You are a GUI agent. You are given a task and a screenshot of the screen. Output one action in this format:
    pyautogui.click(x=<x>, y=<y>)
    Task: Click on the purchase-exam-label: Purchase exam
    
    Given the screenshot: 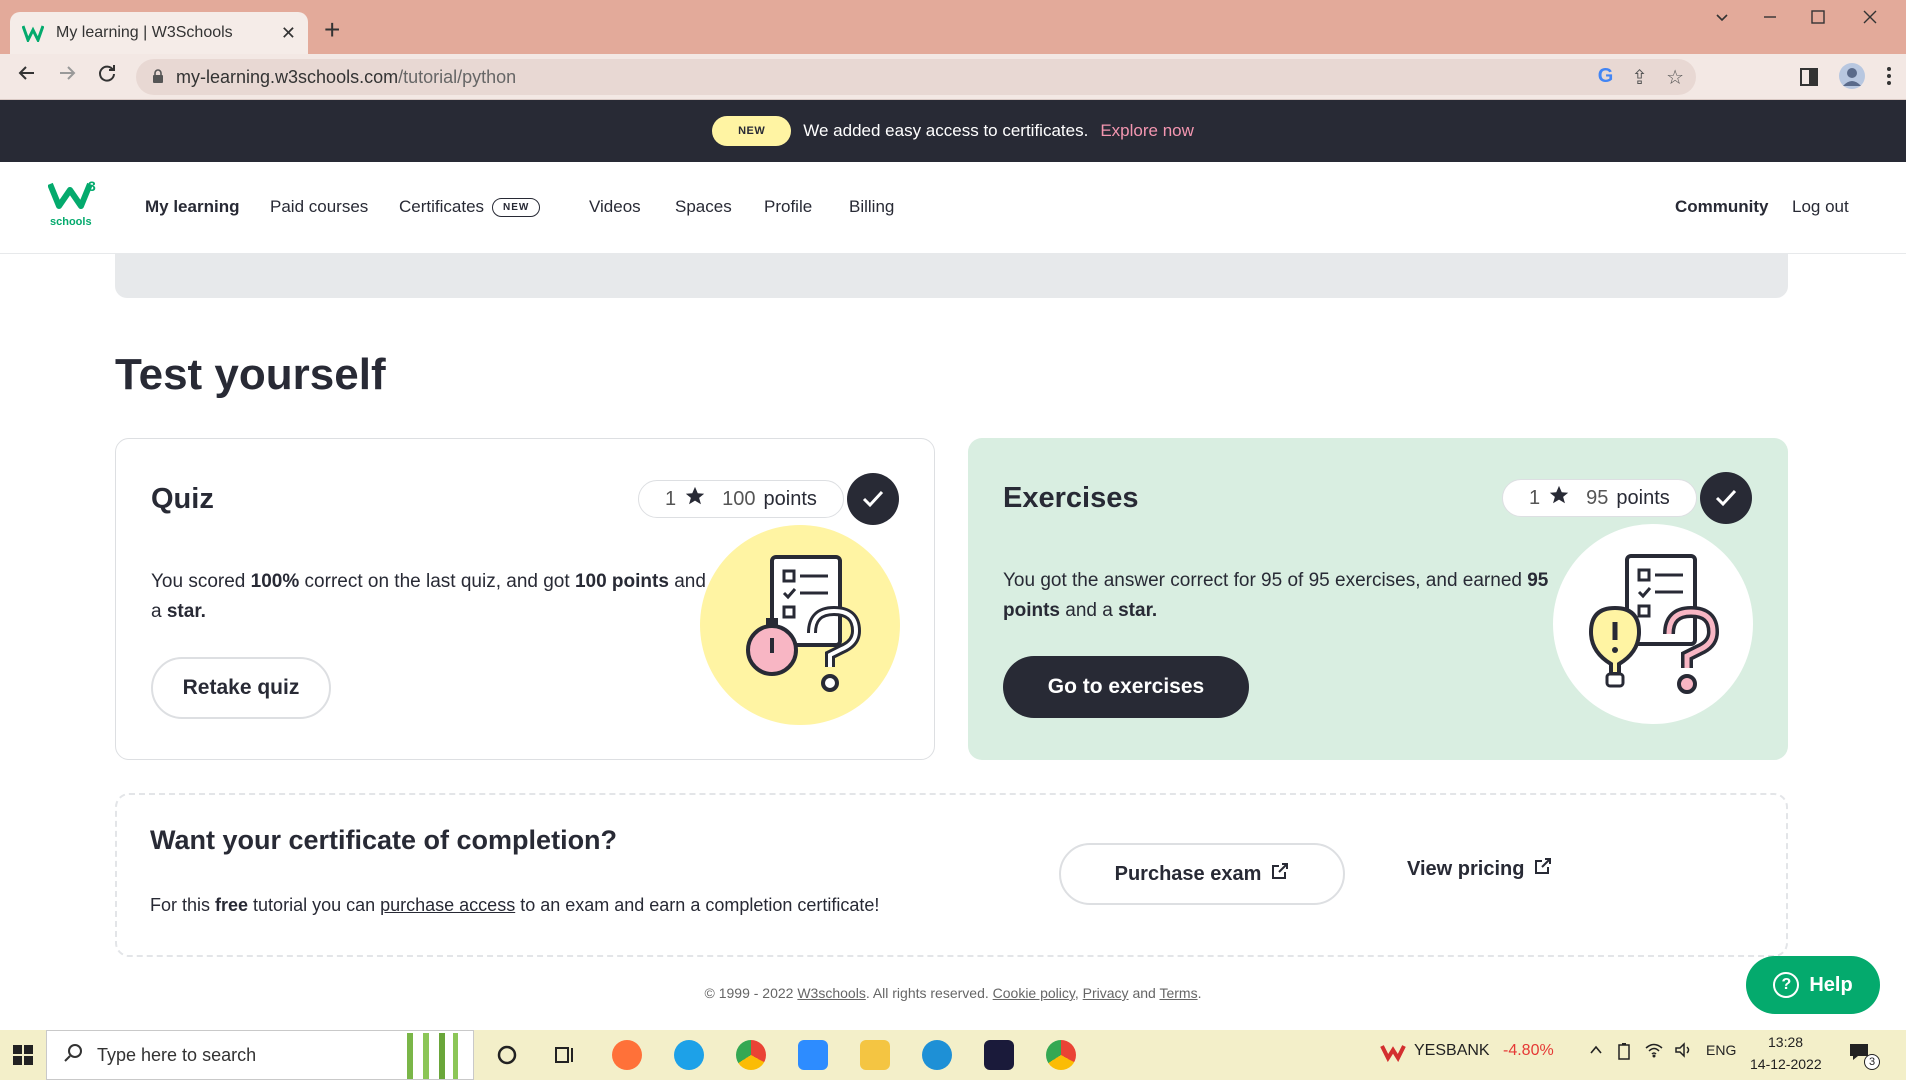 What is the action you would take?
    pyautogui.click(x=1188, y=873)
    